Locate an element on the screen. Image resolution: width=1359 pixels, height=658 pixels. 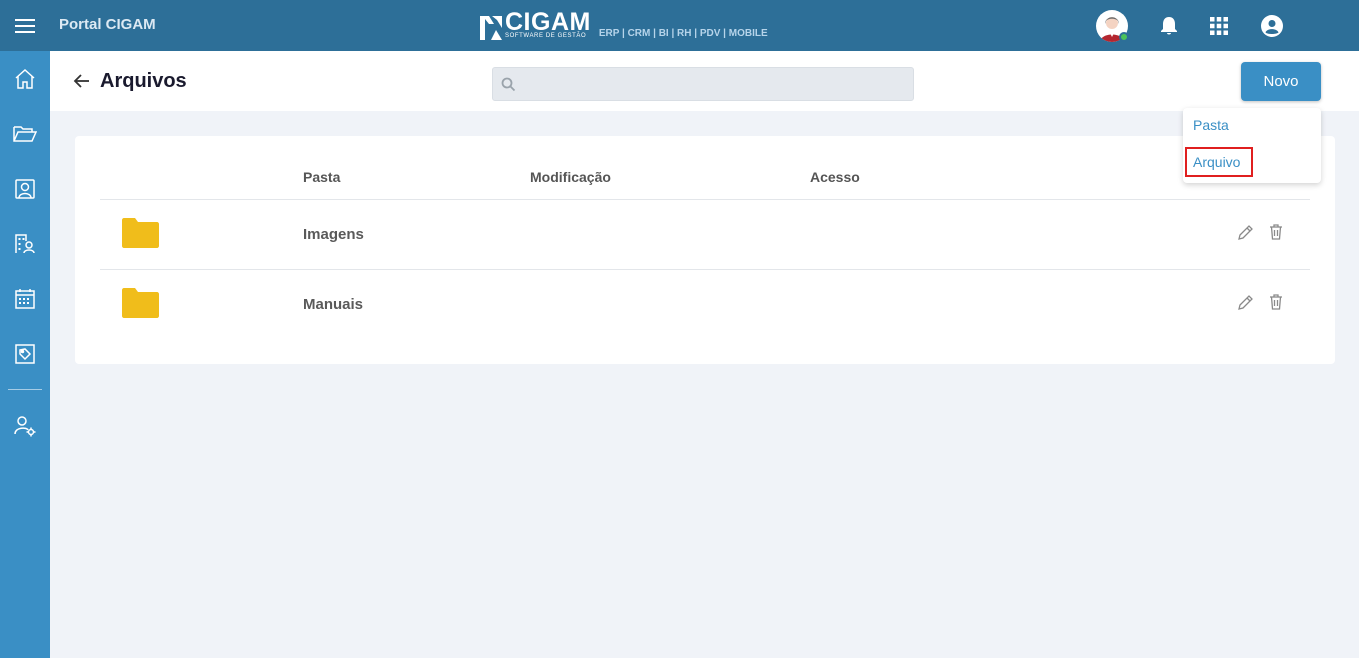
sidebar-item-contacts is located at coordinates (25, 188).